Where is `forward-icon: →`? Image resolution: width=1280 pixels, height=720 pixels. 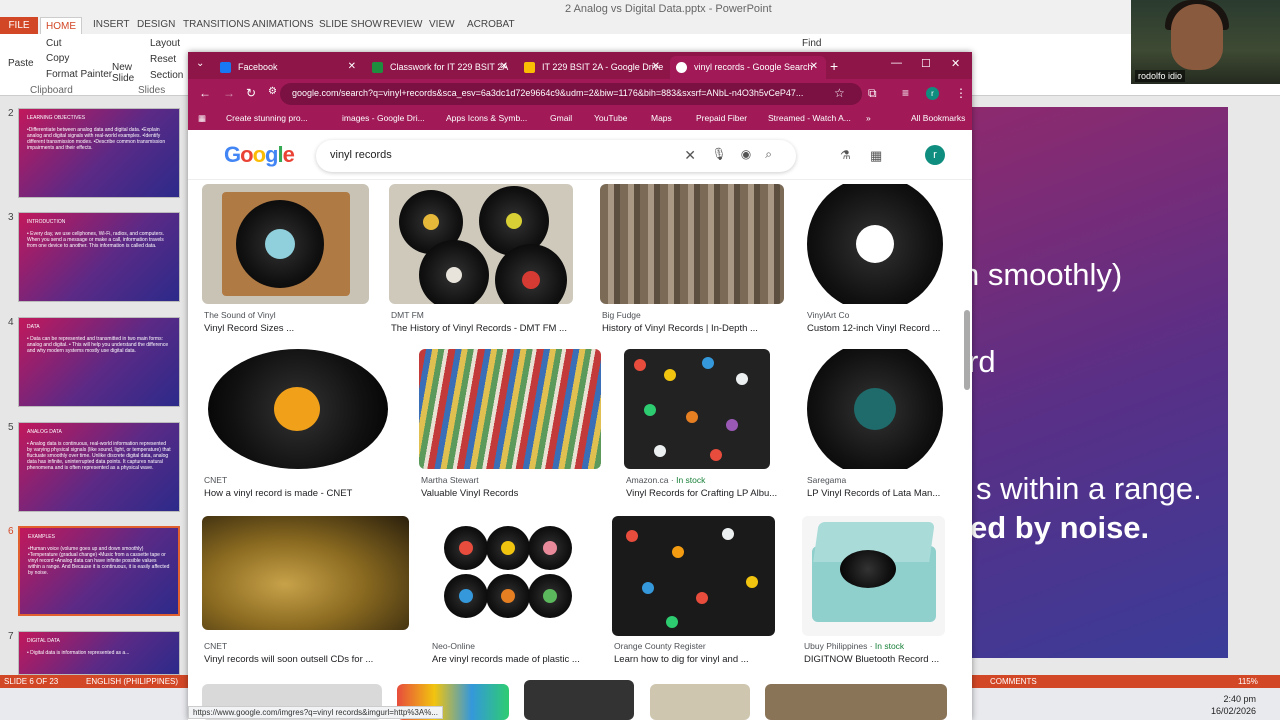 forward-icon: → is located at coordinates (229, 93).